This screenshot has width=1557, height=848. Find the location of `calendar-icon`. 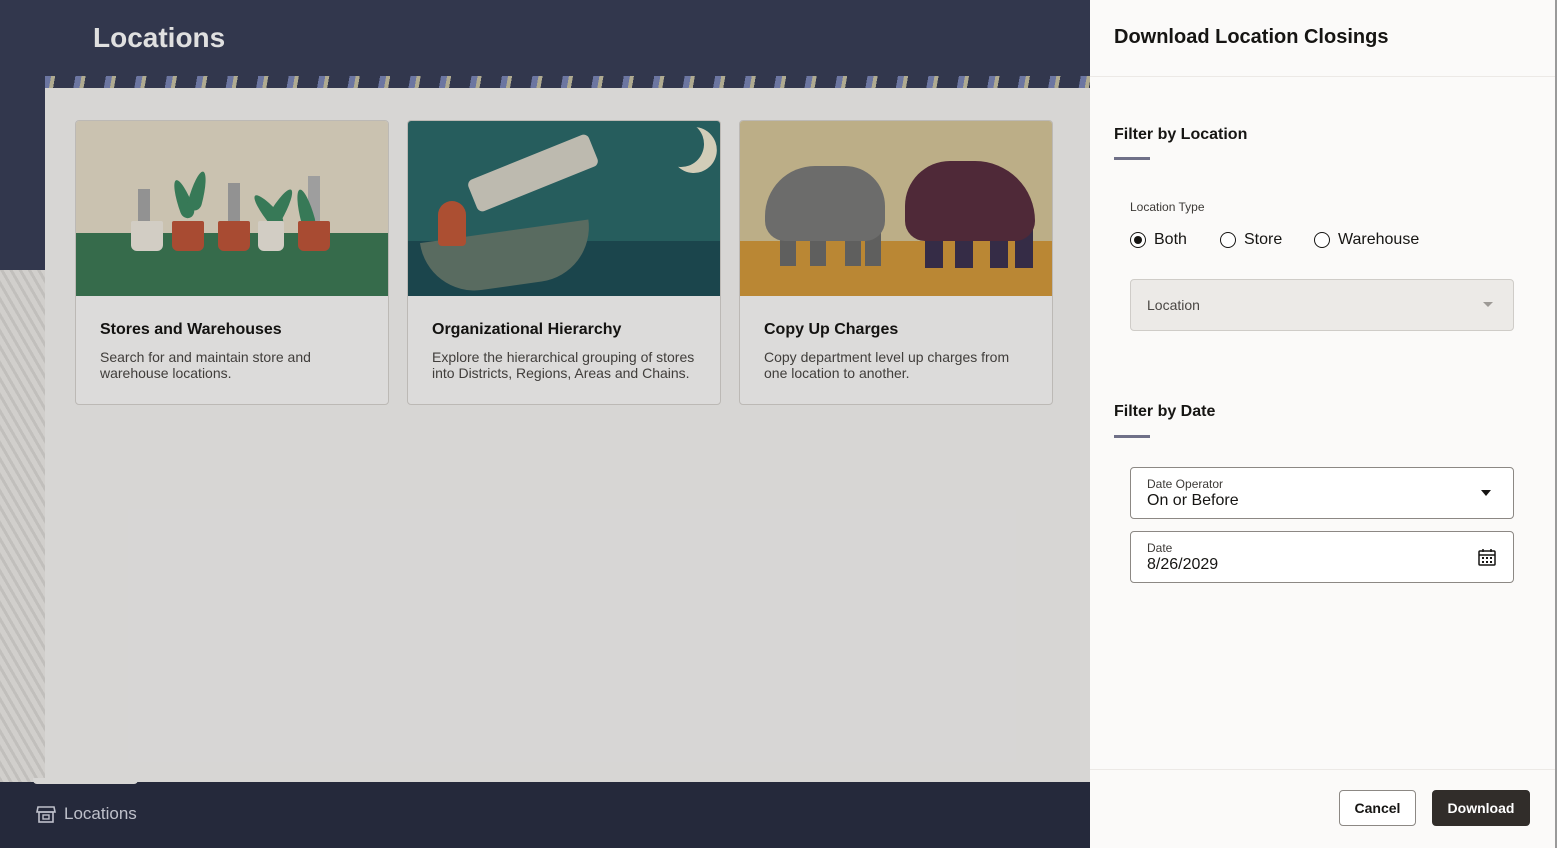

calendar-icon is located at coordinates (1487, 557).